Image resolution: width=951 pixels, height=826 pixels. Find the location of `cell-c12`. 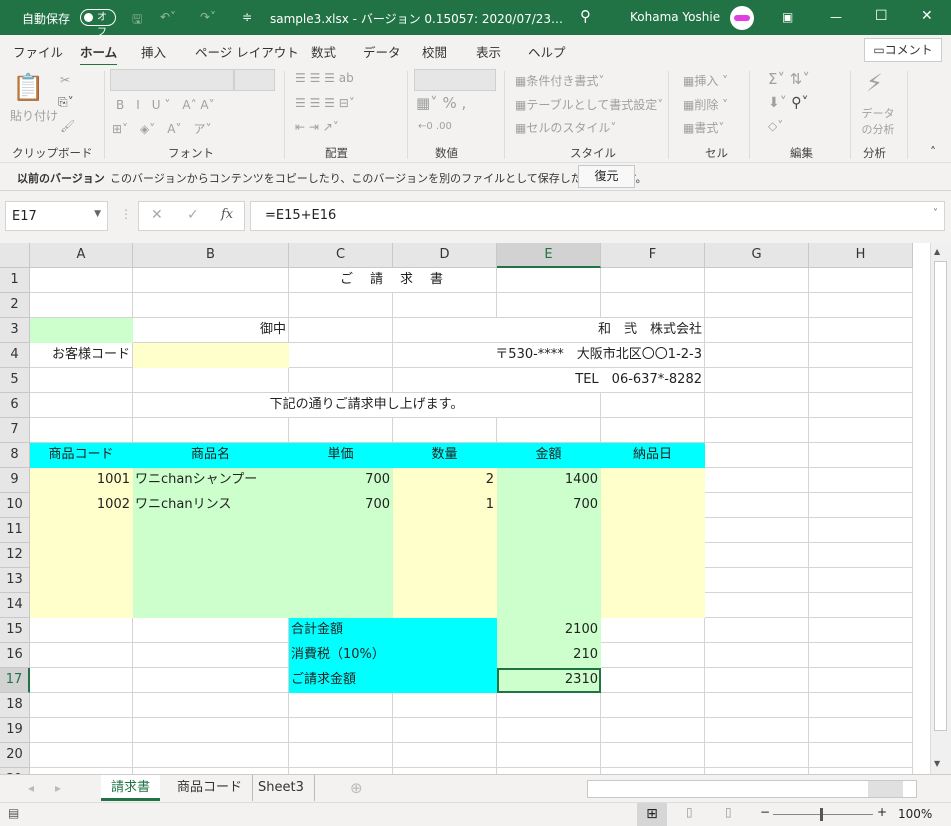

cell-c12 is located at coordinates (341, 555).